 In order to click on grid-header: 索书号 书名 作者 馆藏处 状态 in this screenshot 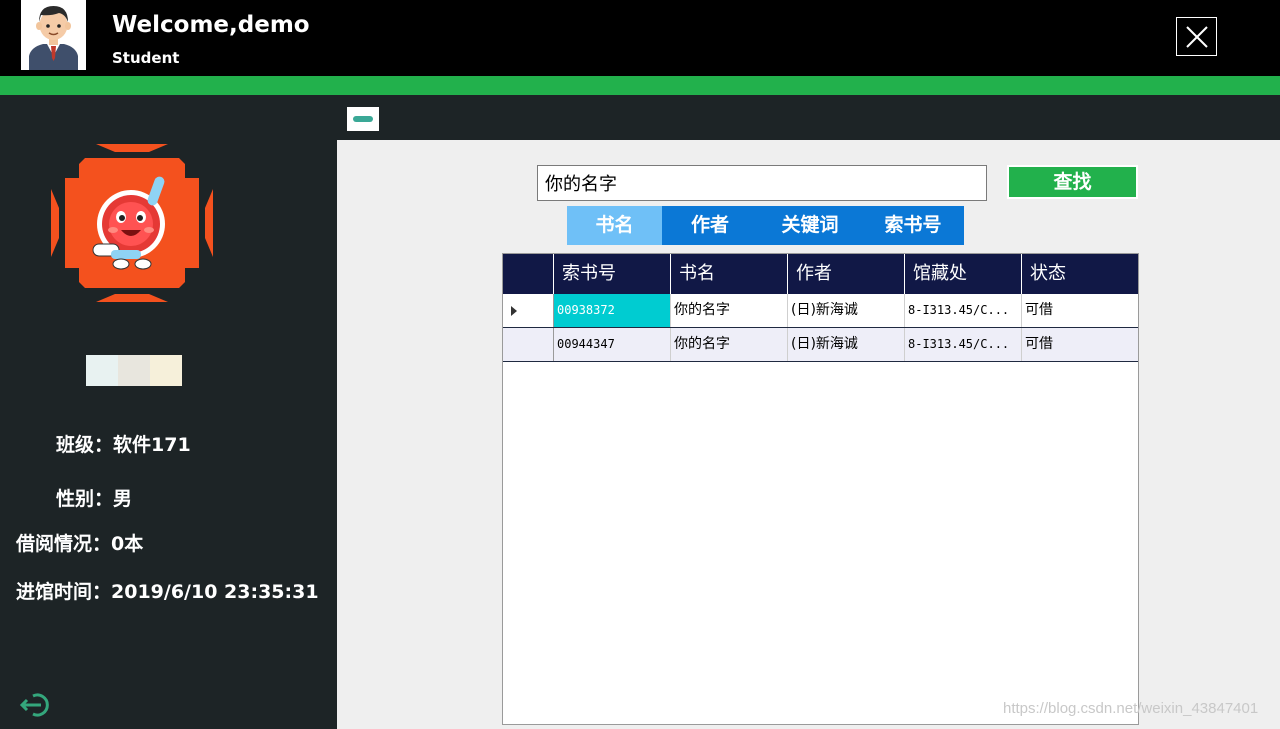, I will do `click(820, 274)`.